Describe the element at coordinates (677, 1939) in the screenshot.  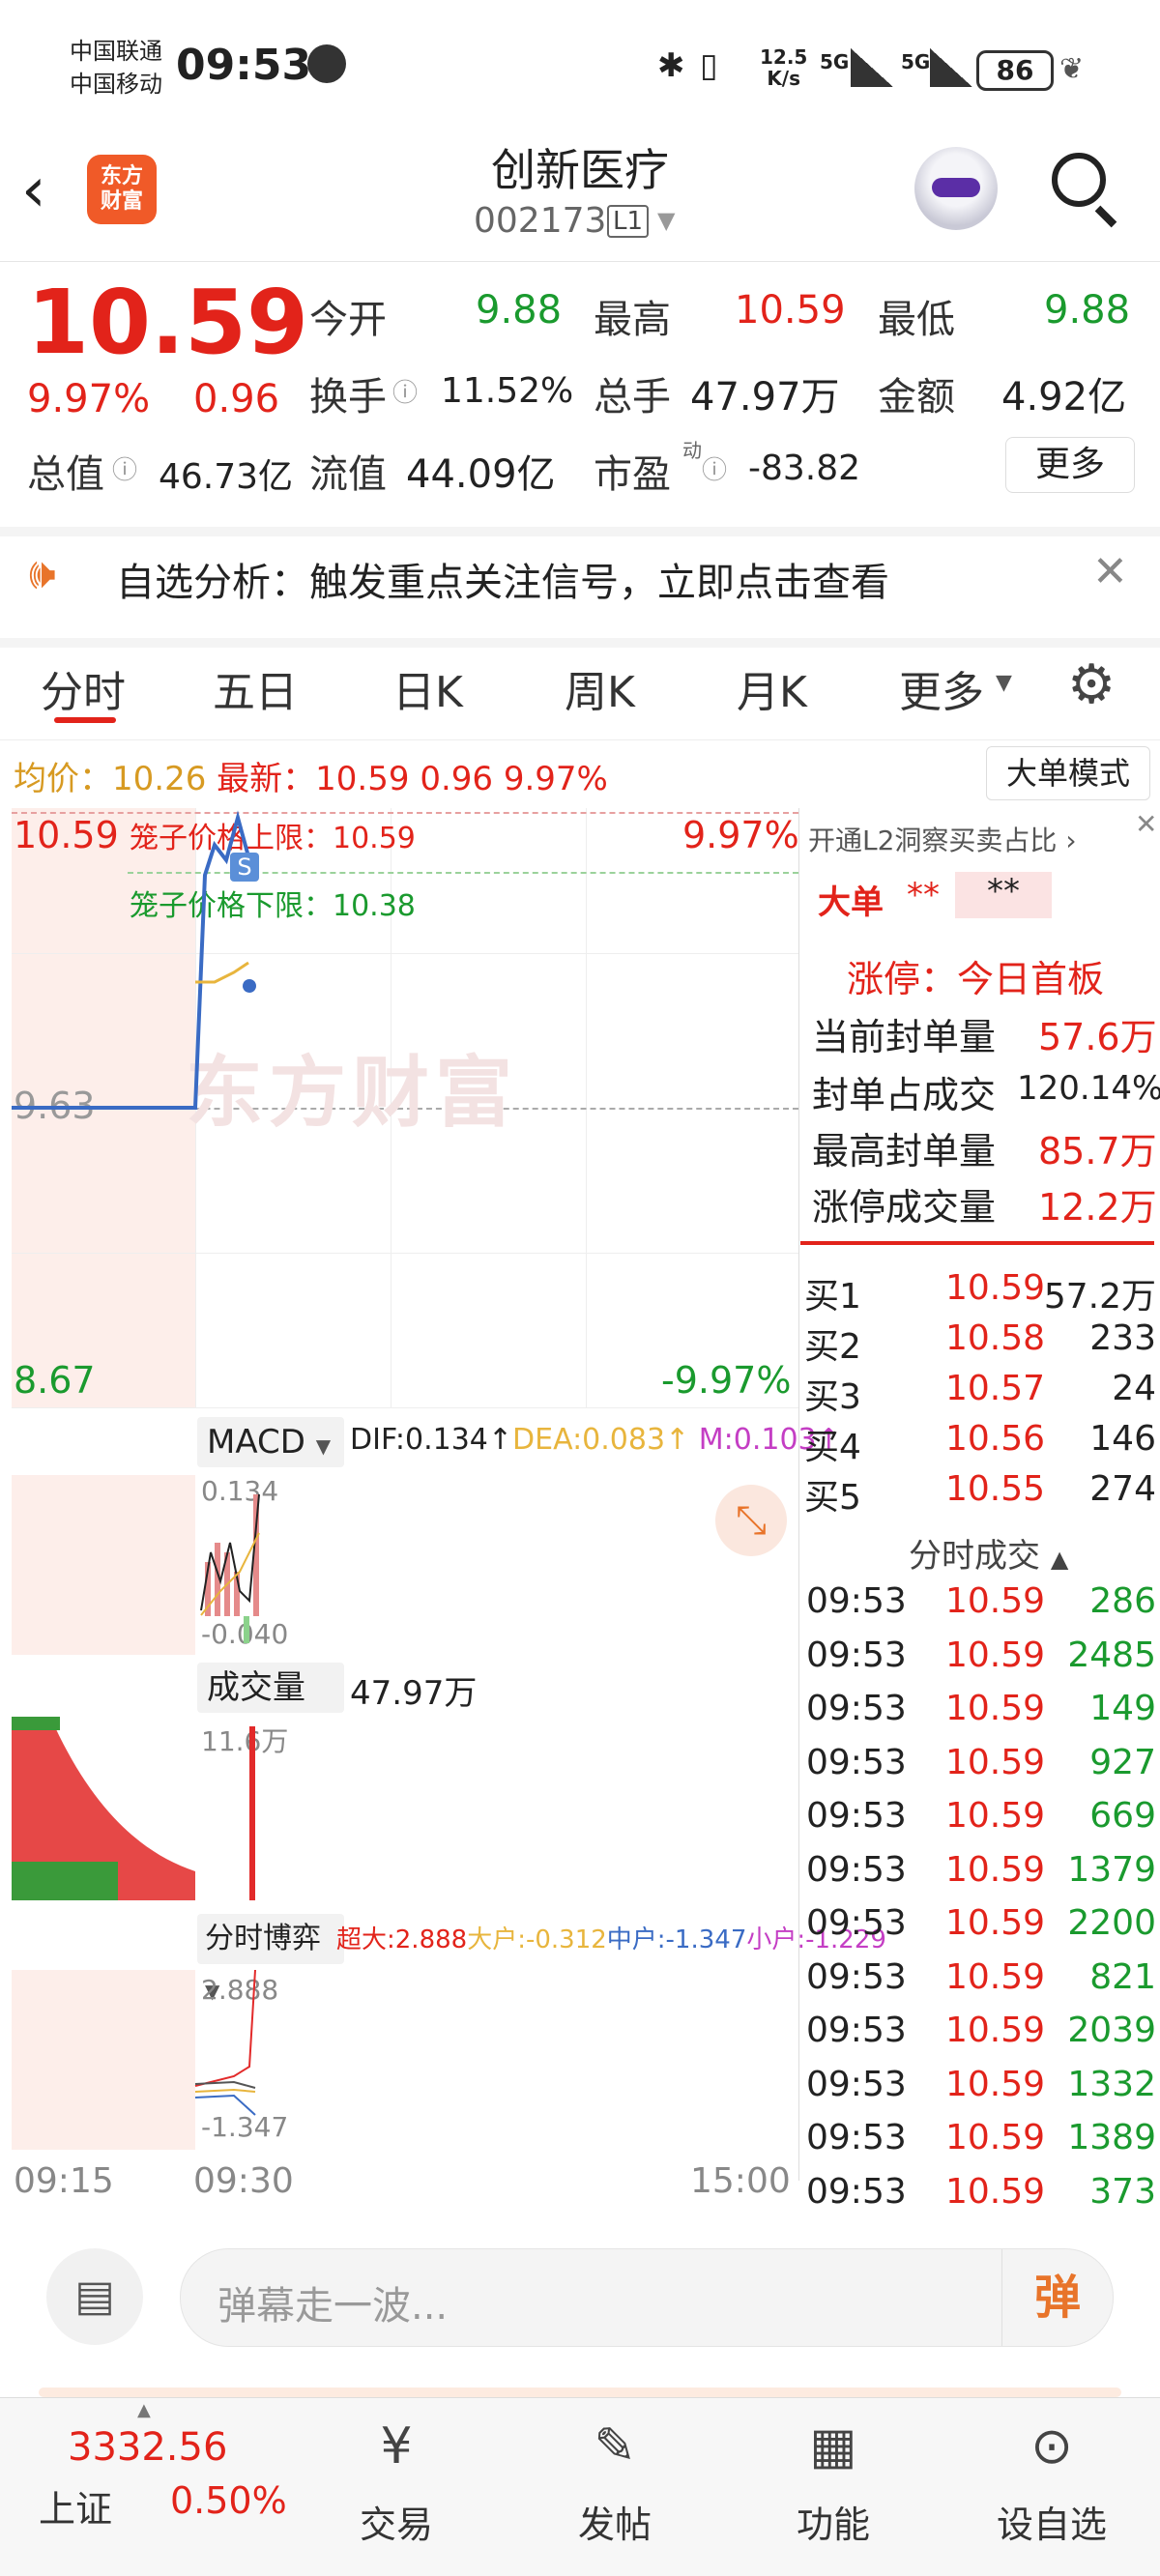
I see `game-mid: 中户:-1.347` at that location.